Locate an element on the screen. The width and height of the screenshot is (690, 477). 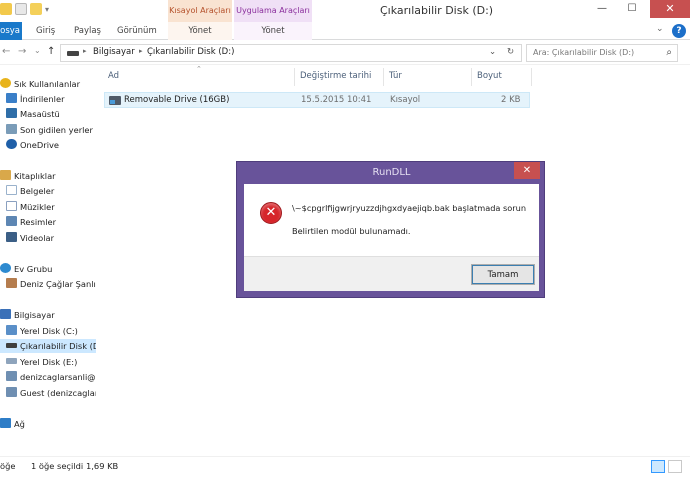
search-box: Ara: Çıkarılabilir Disk (D:) ⌕ is located at coordinates (602, 53).